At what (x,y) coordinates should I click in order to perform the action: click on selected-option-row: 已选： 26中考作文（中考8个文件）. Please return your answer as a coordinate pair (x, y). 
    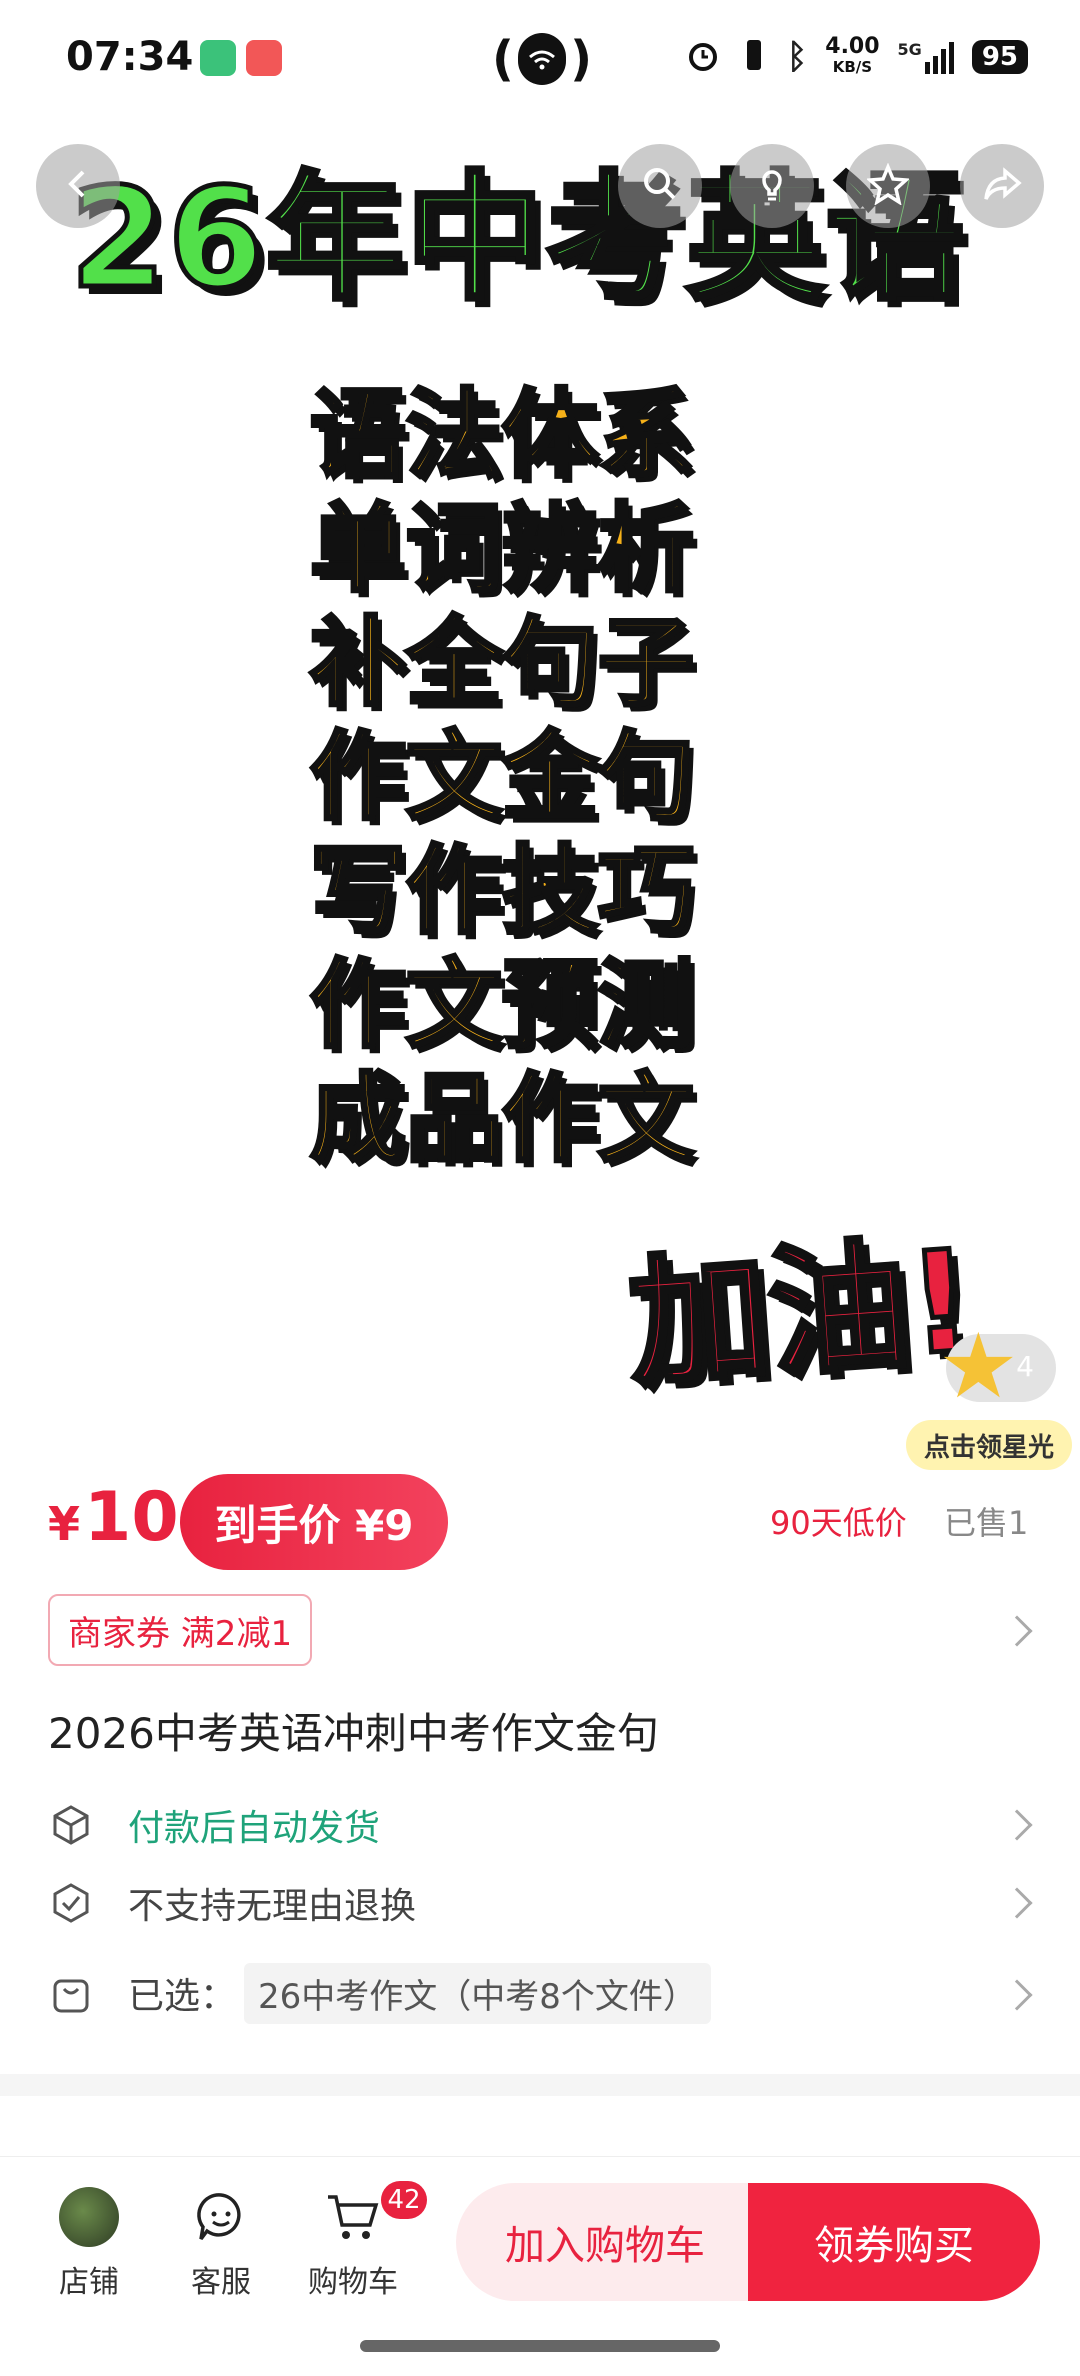
    Looking at the image, I should click on (543, 1993).